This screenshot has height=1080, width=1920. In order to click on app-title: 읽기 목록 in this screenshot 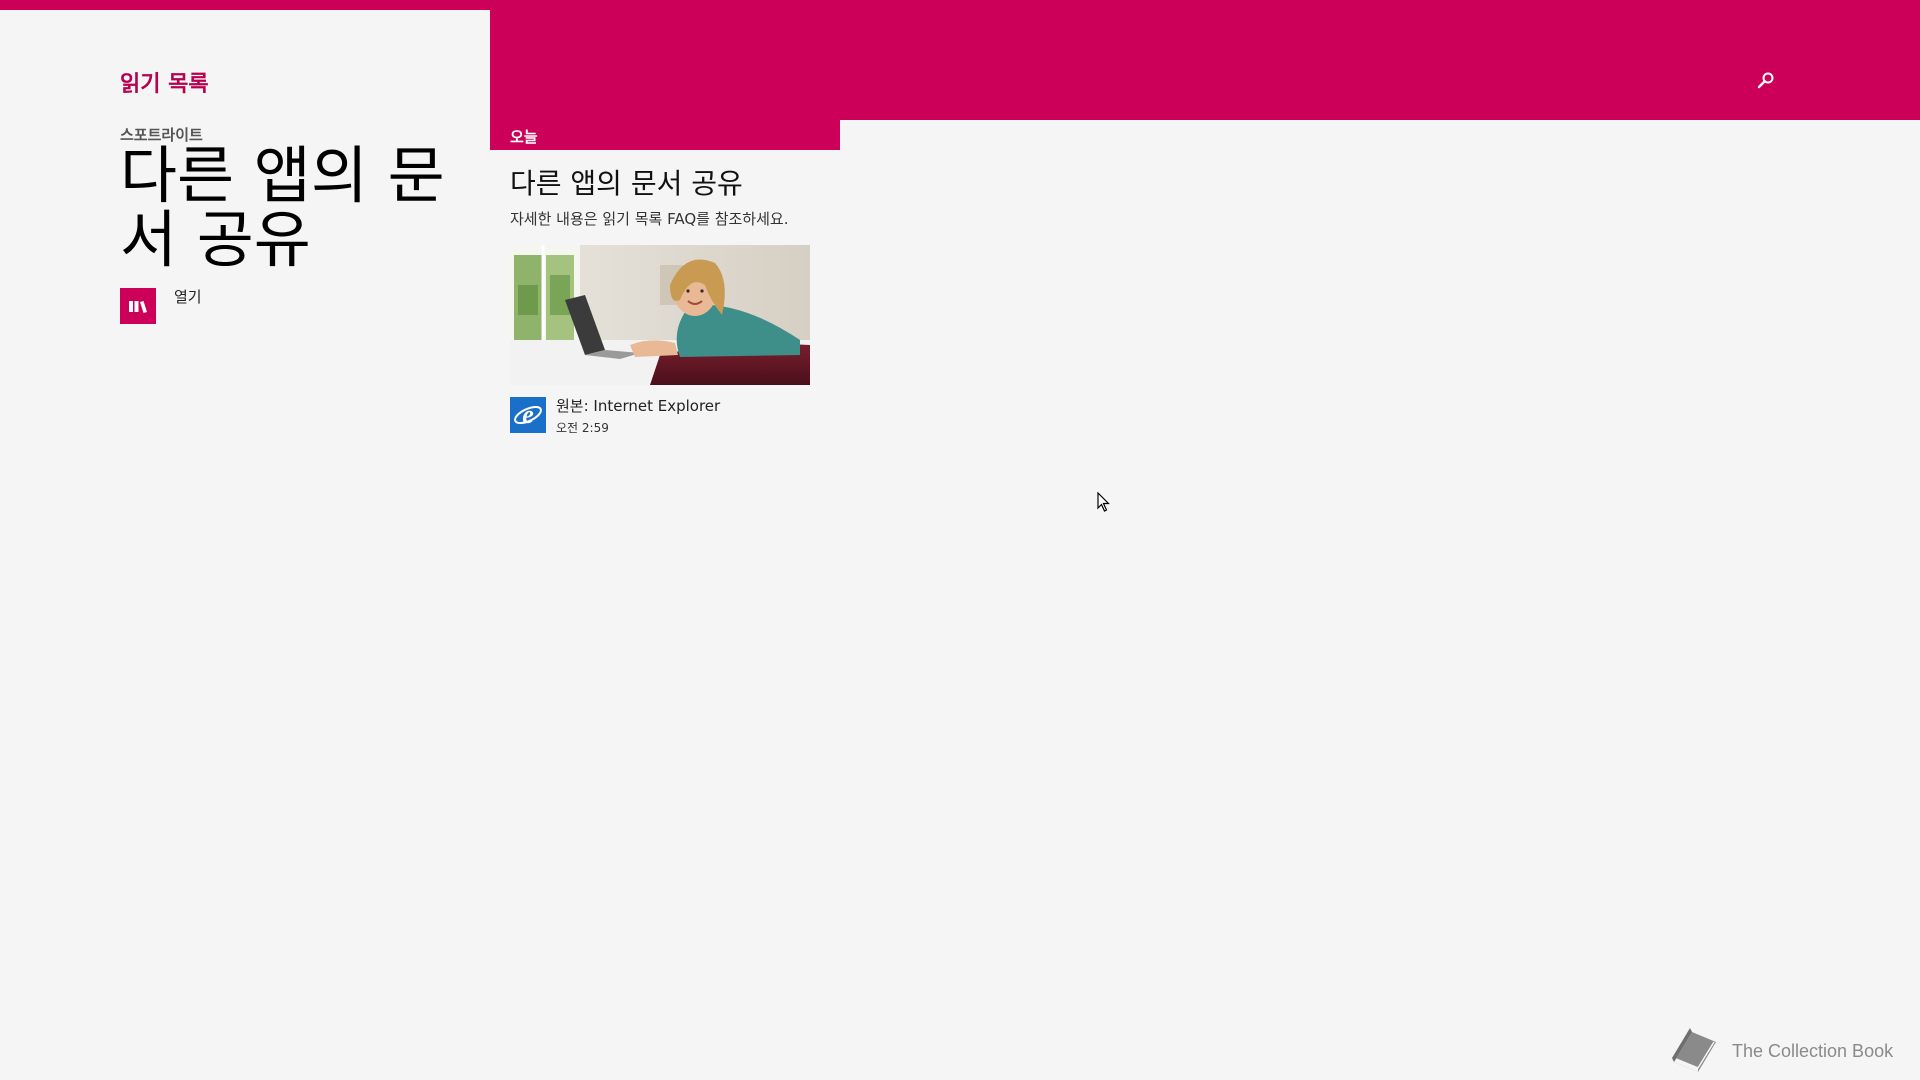, I will do `click(164, 84)`.